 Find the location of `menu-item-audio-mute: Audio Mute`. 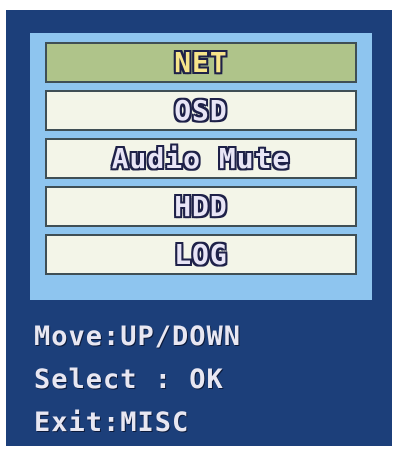

menu-item-audio-mute: Audio Mute is located at coordinates (201, 158).